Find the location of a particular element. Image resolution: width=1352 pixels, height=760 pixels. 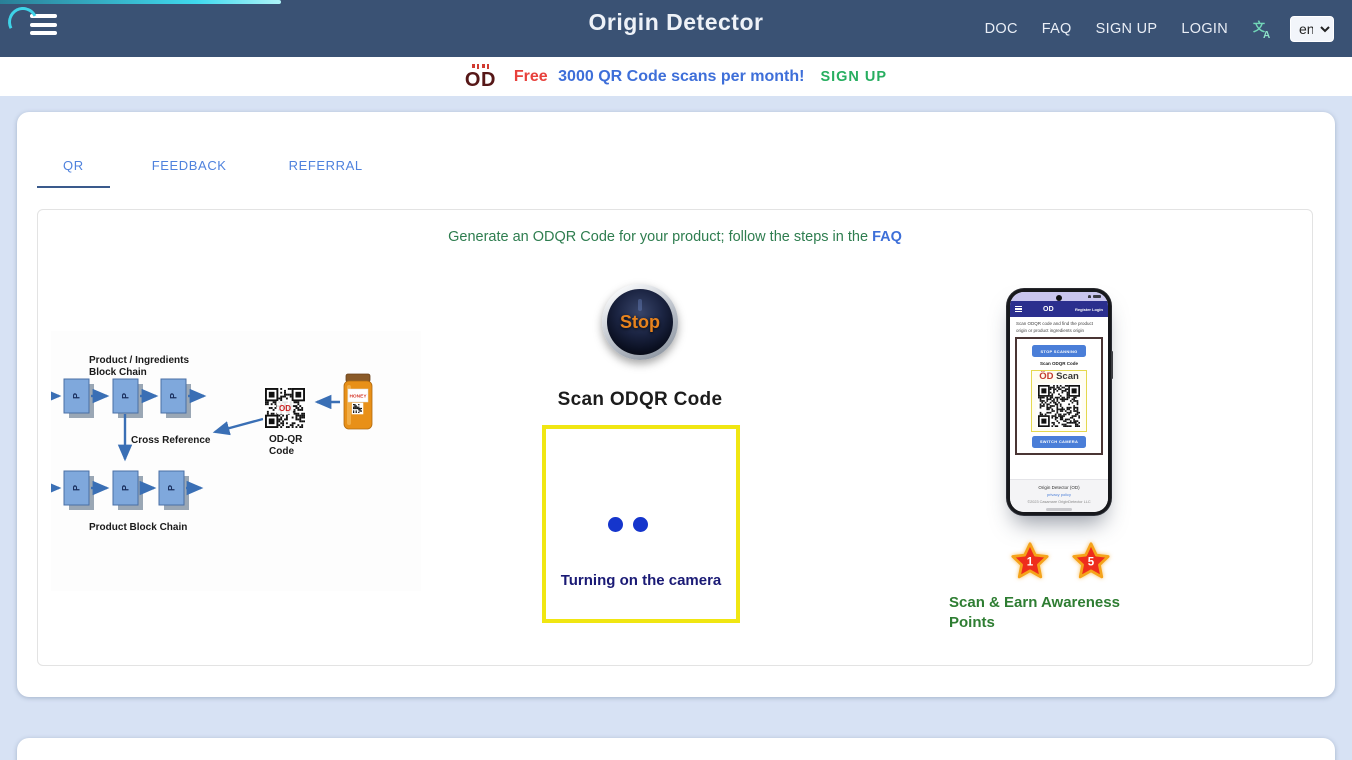

phone-od-scan-label: ÖD Scan is located at coordinates (1059, 377).